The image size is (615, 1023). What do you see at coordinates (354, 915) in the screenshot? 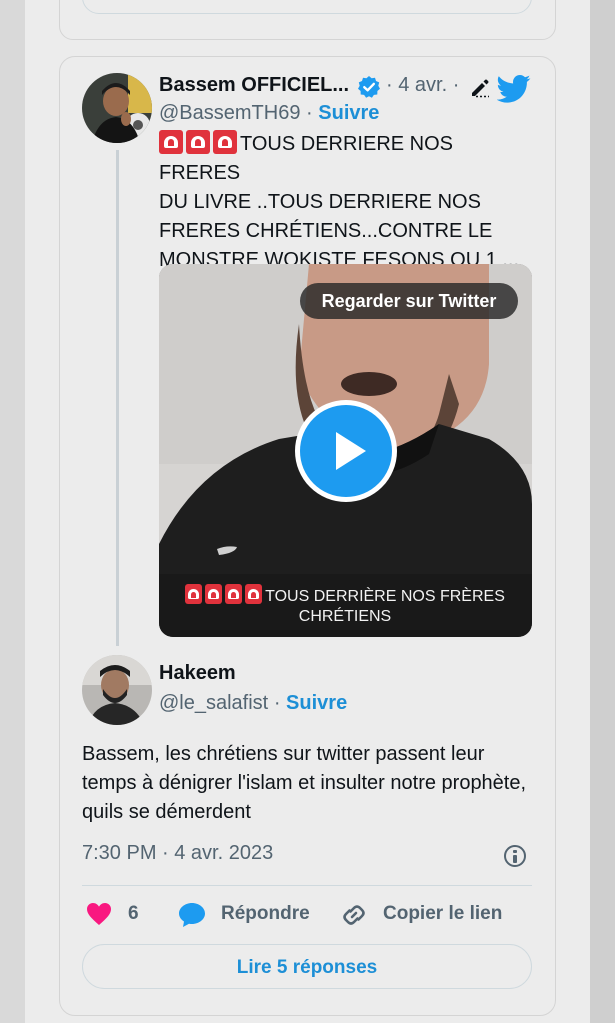
I see `link-icon` at bounding box center [354, 915].